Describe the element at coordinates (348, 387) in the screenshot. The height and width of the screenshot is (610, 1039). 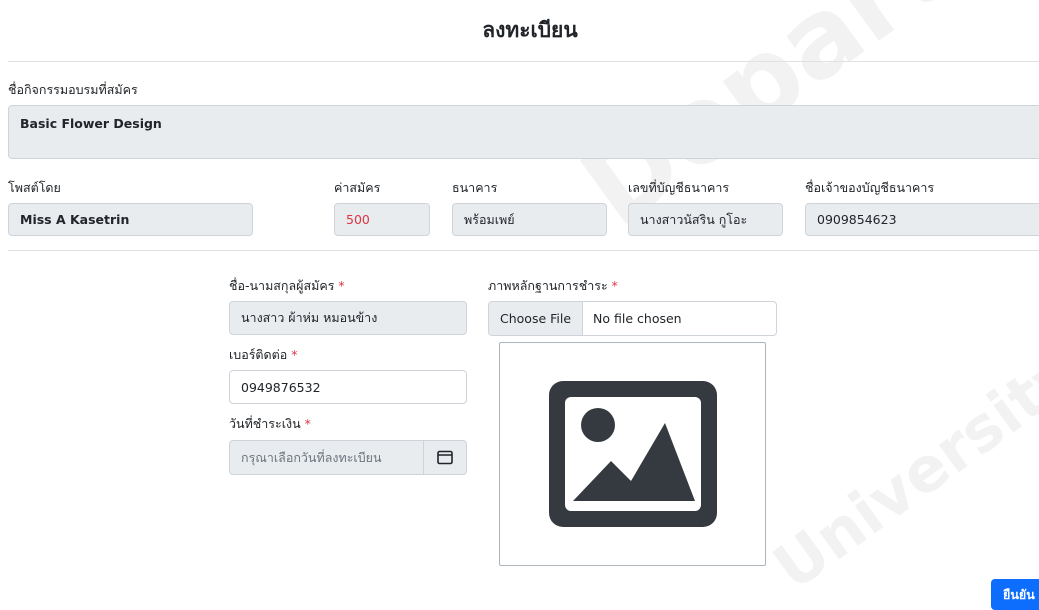
I see `phone-input: 0949876532` at that location.